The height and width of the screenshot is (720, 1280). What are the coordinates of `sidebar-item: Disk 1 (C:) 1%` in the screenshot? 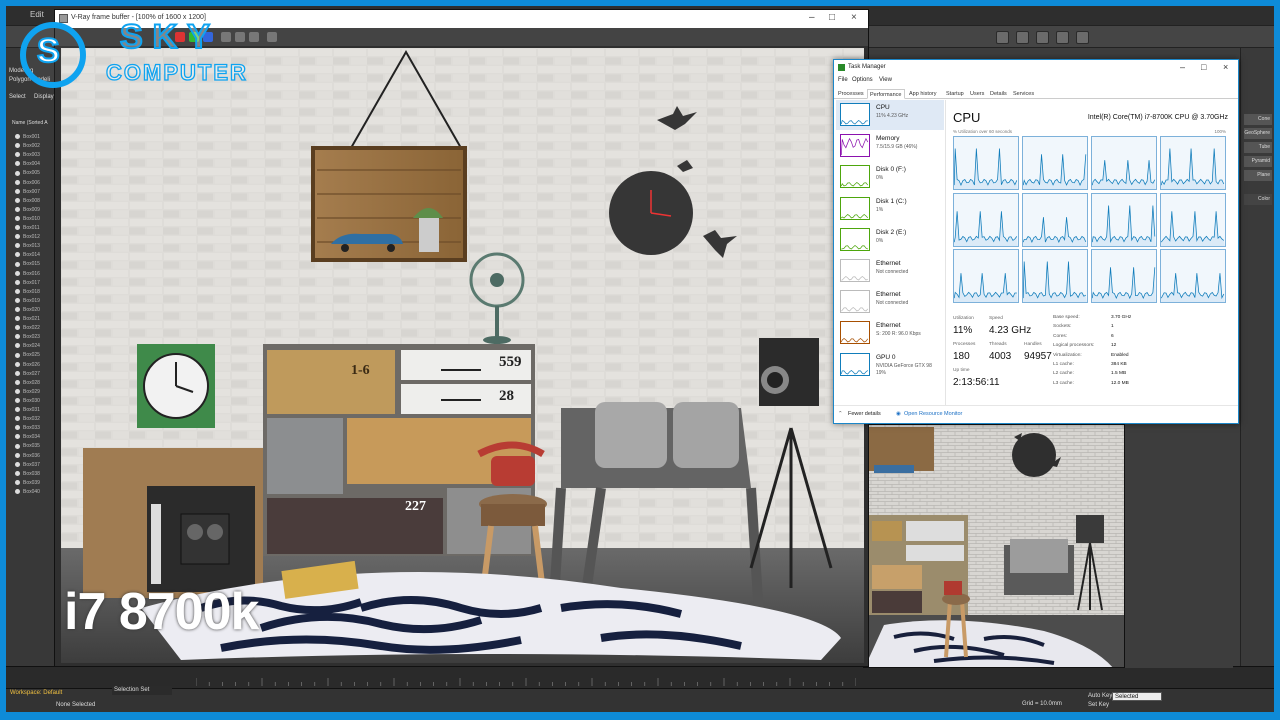 It's located at (890, 209).